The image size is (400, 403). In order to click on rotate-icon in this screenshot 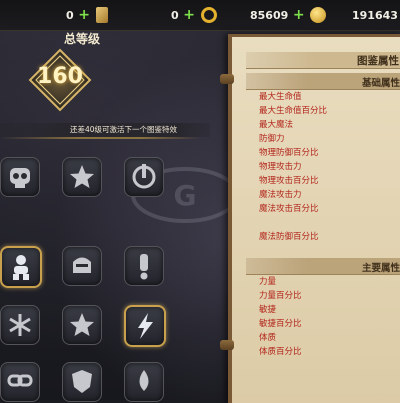, I will do `click(144, 176)`.